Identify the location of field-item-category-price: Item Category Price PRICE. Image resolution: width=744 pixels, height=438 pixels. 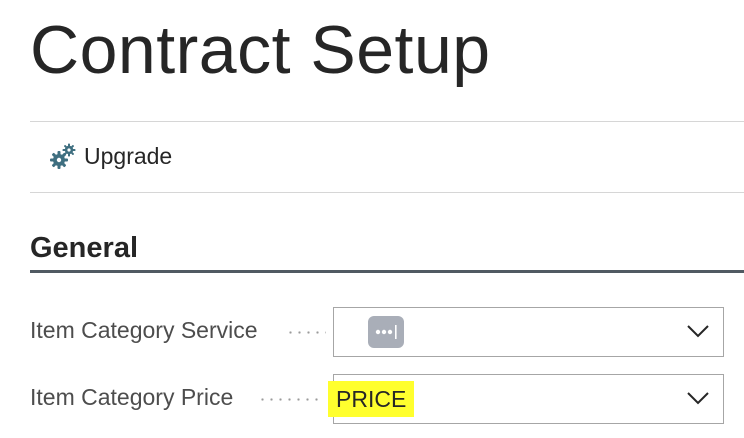
(387, 399).